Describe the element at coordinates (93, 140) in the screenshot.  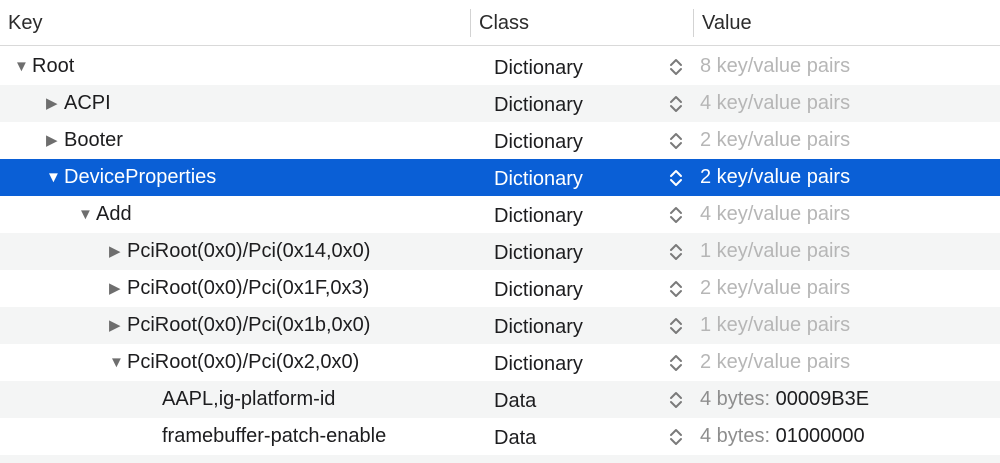
I see `key-label: Booter` at that location.